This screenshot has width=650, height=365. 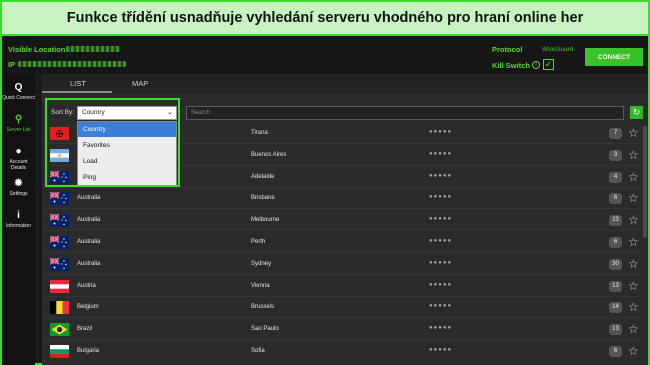 What do you see at coordinates (341, 243) in the screenshot?
I see `table-row: Australia Perth ●●●●● 6 ☆` at bounding box center [341, 243].